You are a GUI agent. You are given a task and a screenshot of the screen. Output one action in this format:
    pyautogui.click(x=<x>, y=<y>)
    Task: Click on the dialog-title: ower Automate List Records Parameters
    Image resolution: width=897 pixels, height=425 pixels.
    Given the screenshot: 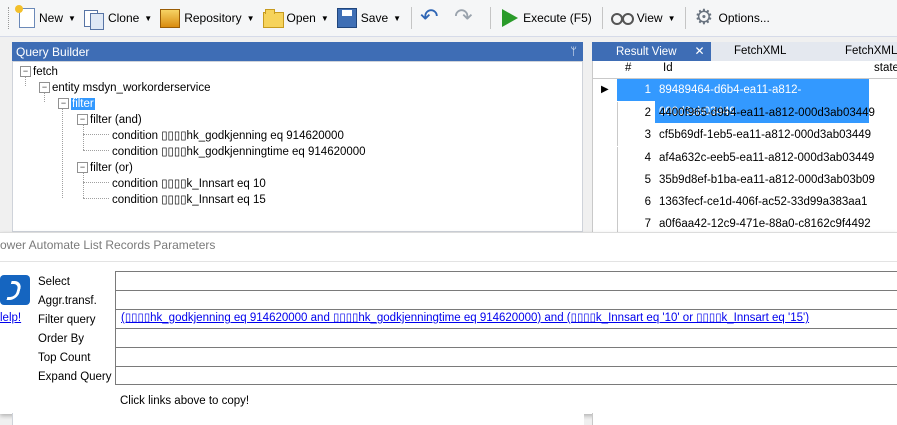 What is the action you would take?
    pyautogui.click(x=108, y=245)
    